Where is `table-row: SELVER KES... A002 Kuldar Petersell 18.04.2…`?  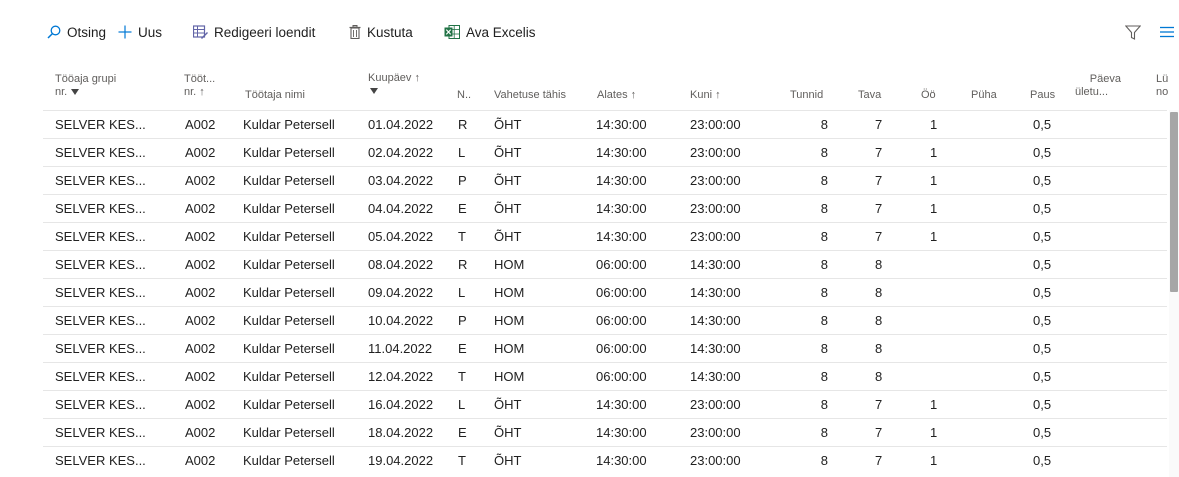
table-row: SELVER KES... A002 Kuldar Petersell 18.04.2… is located at coordinates (605, 432).